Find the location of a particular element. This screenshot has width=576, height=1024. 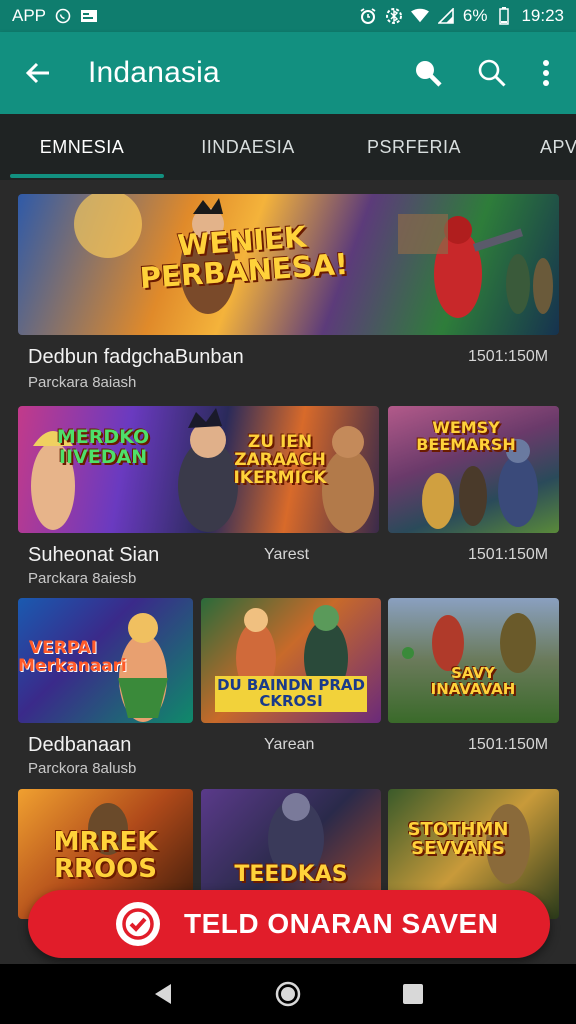

tab-psrferia: PSRFERIA is located at coordinates (414, 147).